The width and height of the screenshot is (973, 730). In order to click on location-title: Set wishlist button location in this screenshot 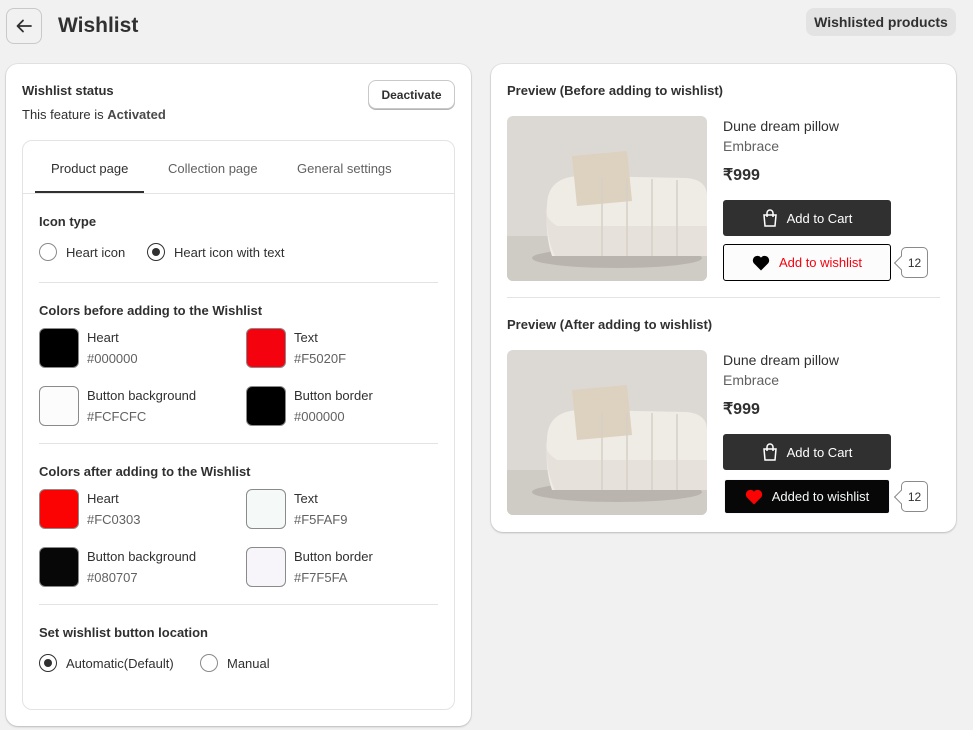, I will do `click(123, 632)`.